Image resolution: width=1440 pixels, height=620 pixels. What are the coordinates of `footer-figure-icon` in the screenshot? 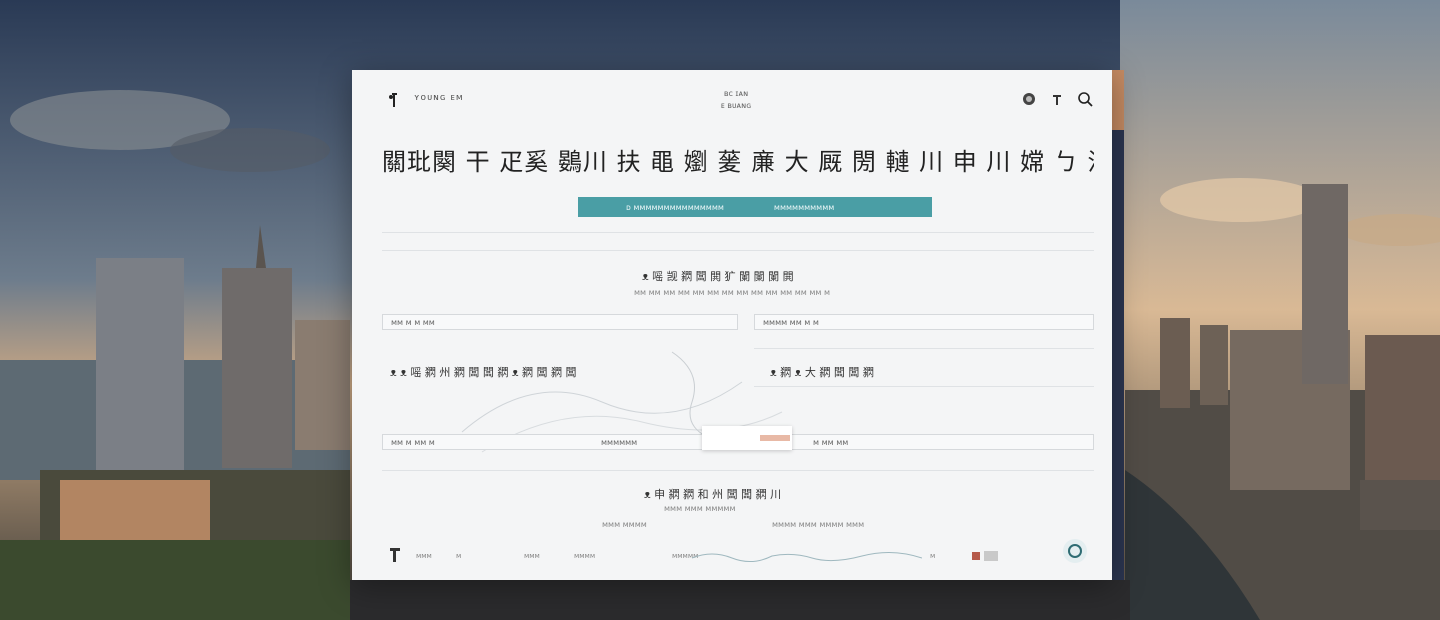 It's located at (395, 557).